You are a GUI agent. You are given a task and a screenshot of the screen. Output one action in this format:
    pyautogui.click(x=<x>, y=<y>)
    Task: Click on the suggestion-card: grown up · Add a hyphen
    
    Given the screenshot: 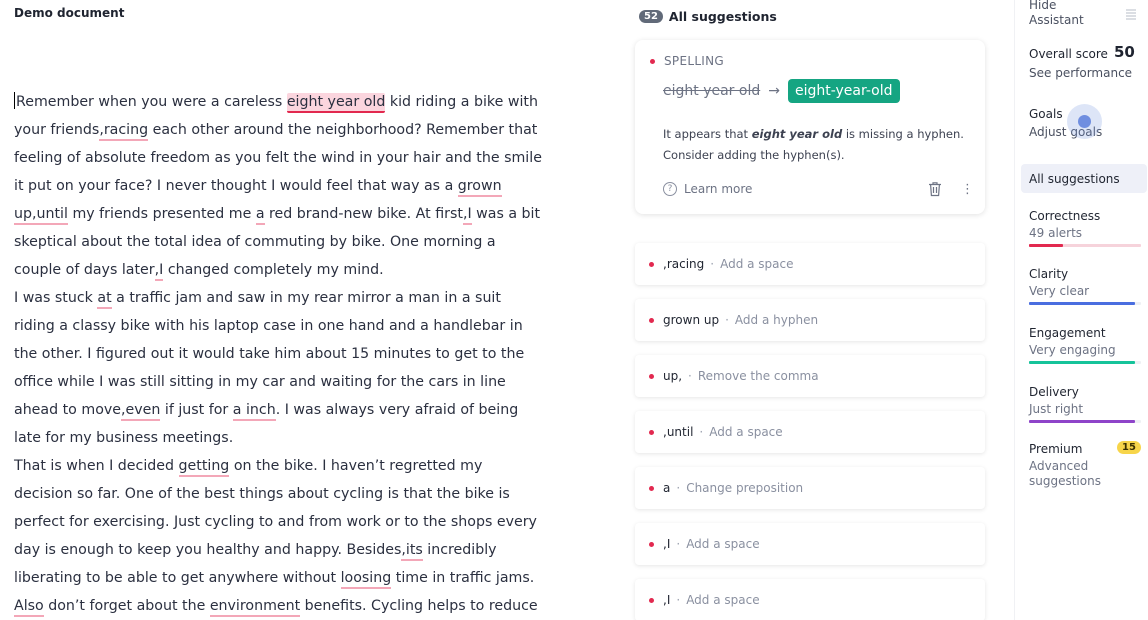 What is the action you would take?
    pyautogui.click(x=810, y=320)
    